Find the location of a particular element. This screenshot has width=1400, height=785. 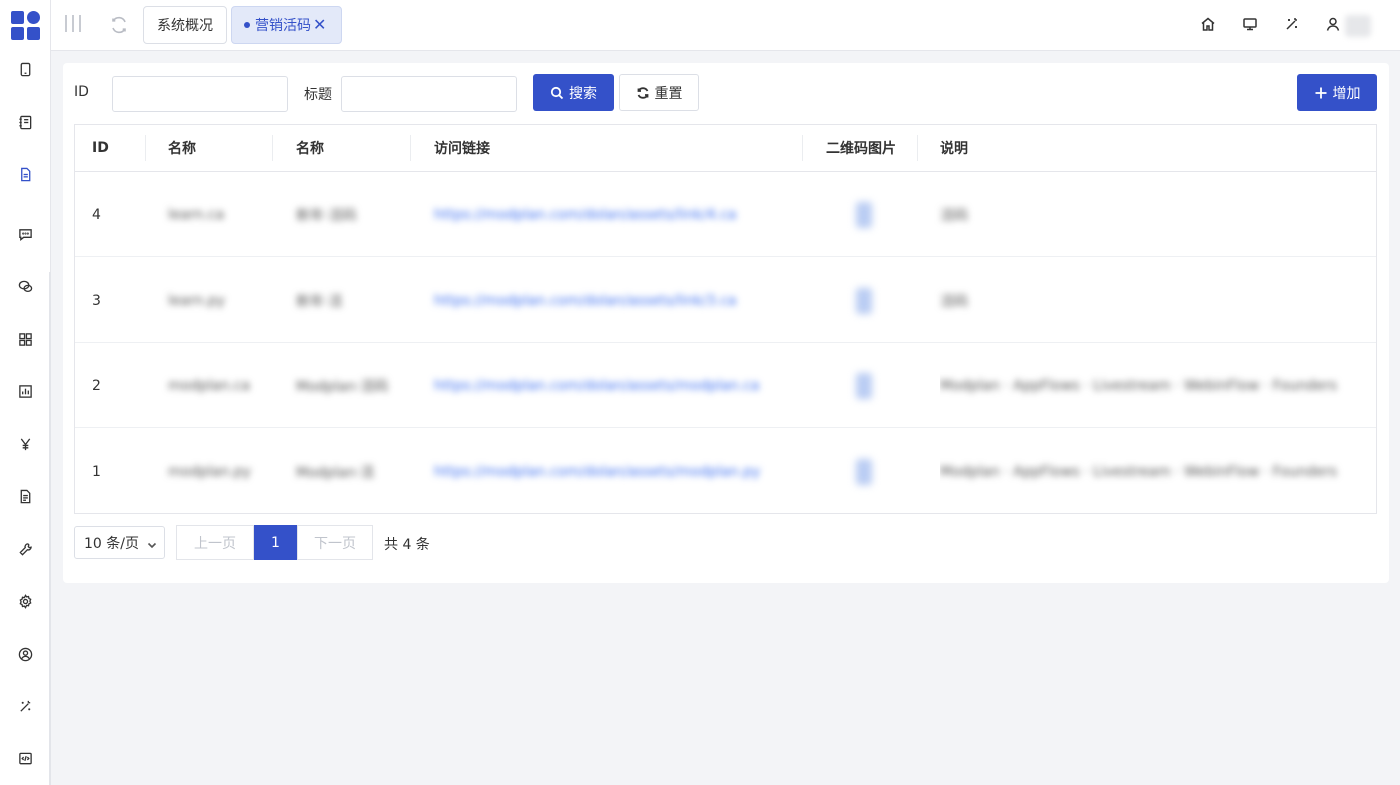

page-size-label: 10 条/页 is located at coordinates (111, 543).